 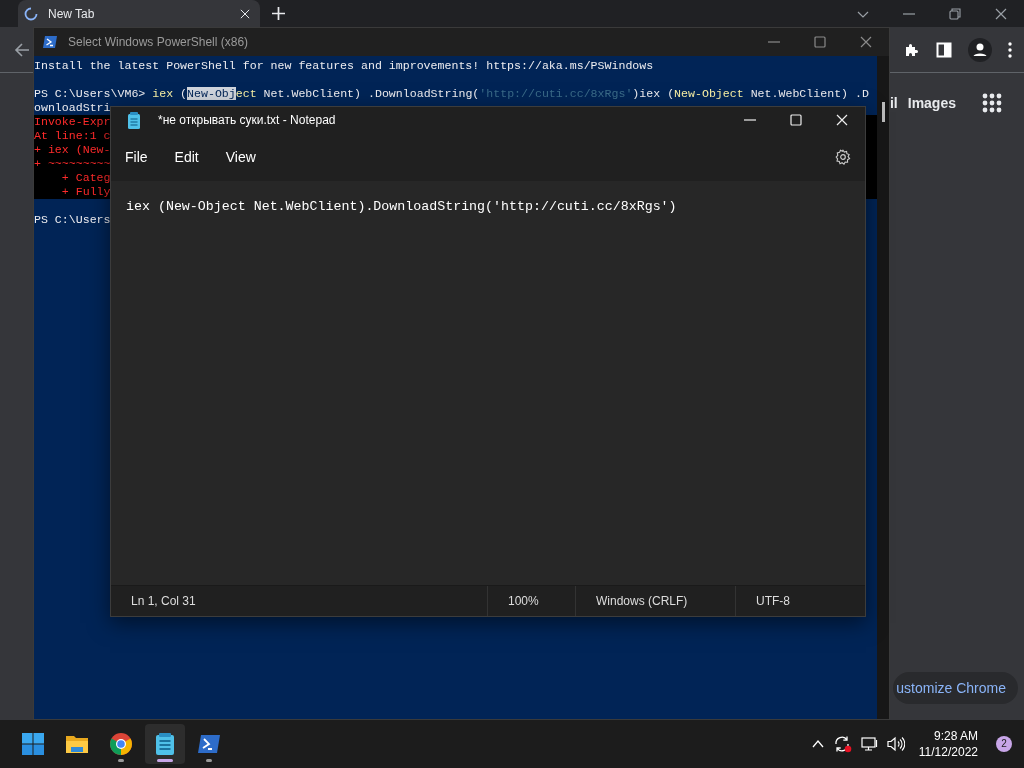 I want to click on restore-icon, so click(x=955, y=13).